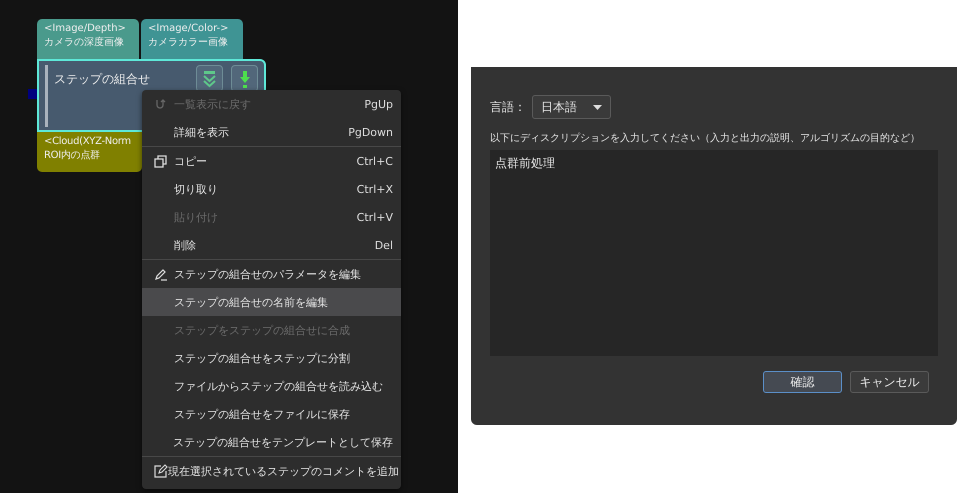  Describe the element at coordinates (370, 132) in the screenshot. I see `shortcut-label: PgDown` at that location.